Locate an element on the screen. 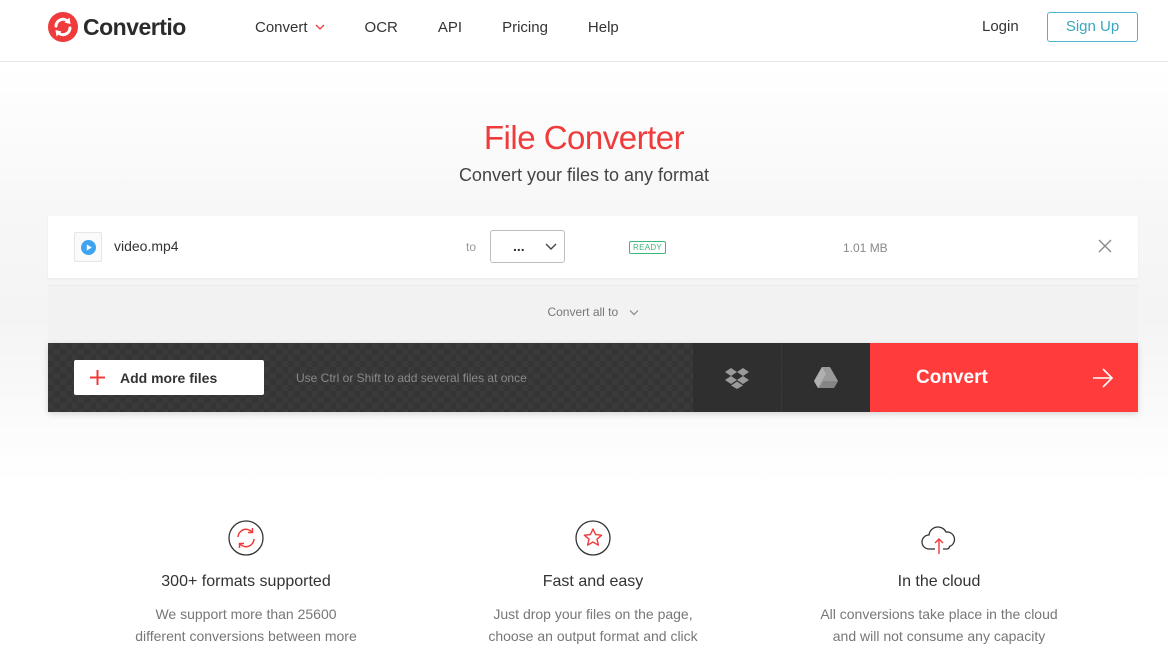 The height and width of the screenshot is (653, 1168). feature-desc-line: and will not consume any capacity is located at coordinates (939, 636).